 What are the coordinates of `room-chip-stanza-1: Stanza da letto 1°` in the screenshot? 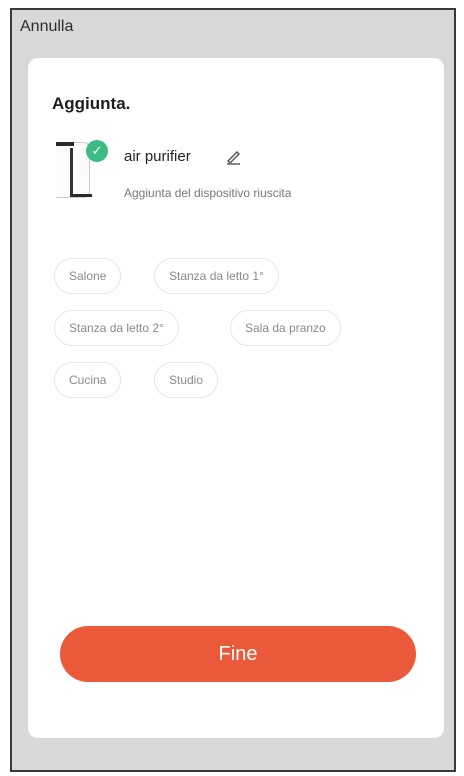 It's located at (216, 276).